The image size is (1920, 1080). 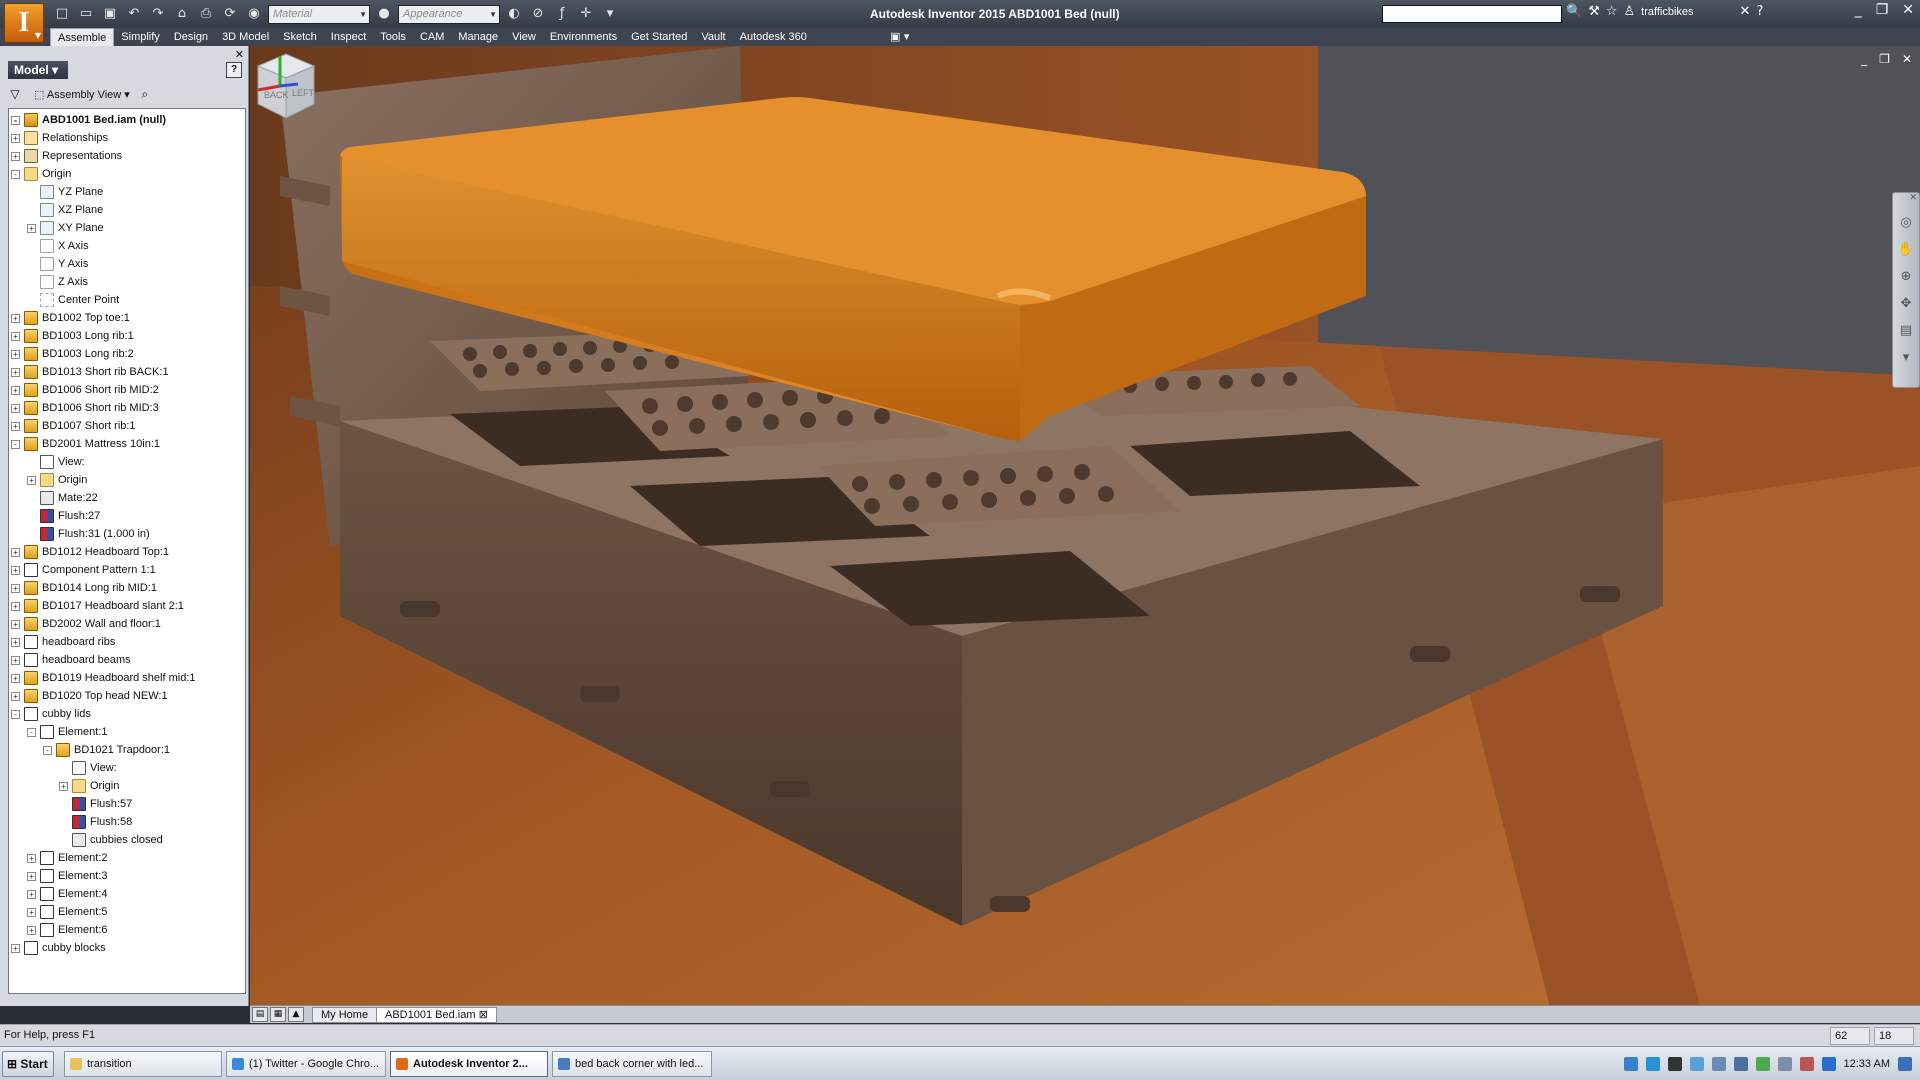 What do you see at coordinates (1612, 11) in the screenshot?
I see `favorites-icon: ☆` at bounding box center [1612, 11].